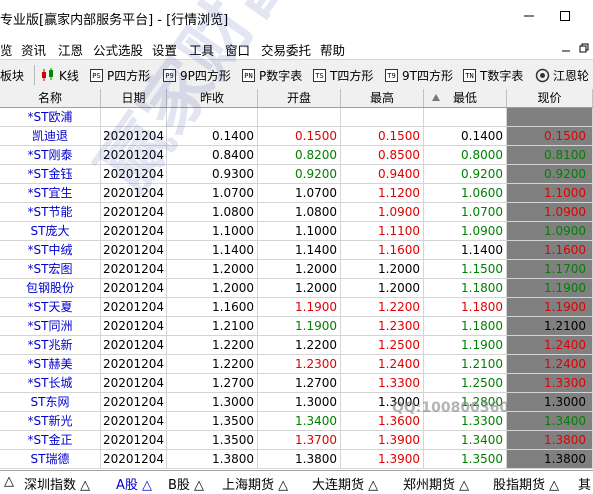  What do you see at coordinates (134, 483) in the screenshot?
I see `tab-a-share: A股 △` at bounding box center [134, 483].